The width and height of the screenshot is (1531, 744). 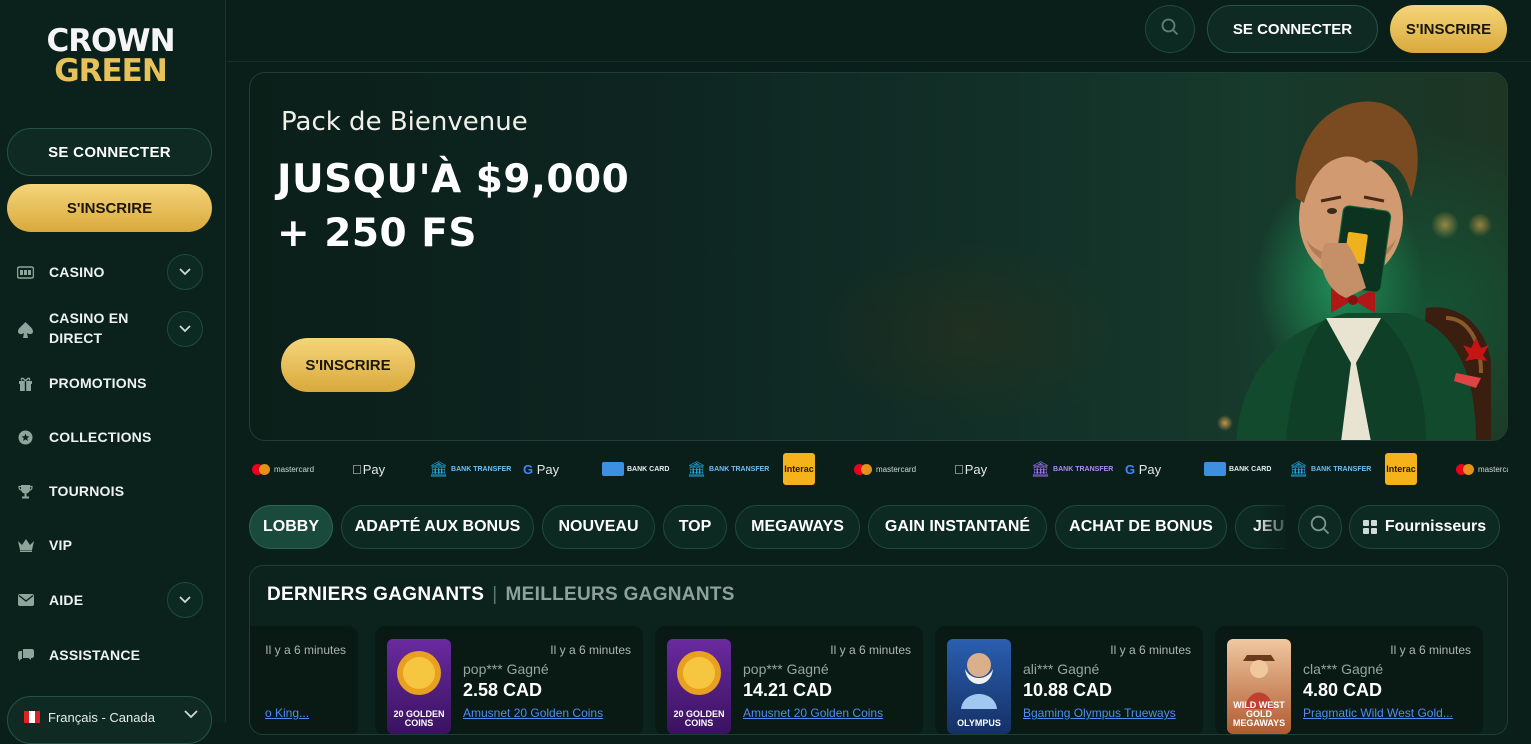 What do you see at coordinates (979, 686) in the screenshot?
I see `game-thumbnail: OLYMPUS` at bounding box center [979, 686].